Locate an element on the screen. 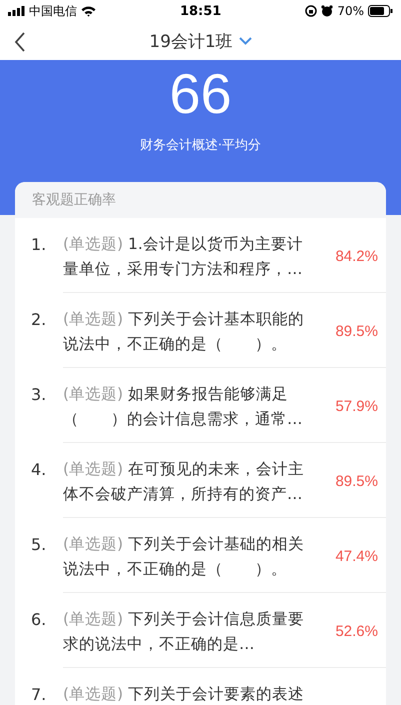 The image size is (401, 705). battery-icon is located at coordinates (380, 11).